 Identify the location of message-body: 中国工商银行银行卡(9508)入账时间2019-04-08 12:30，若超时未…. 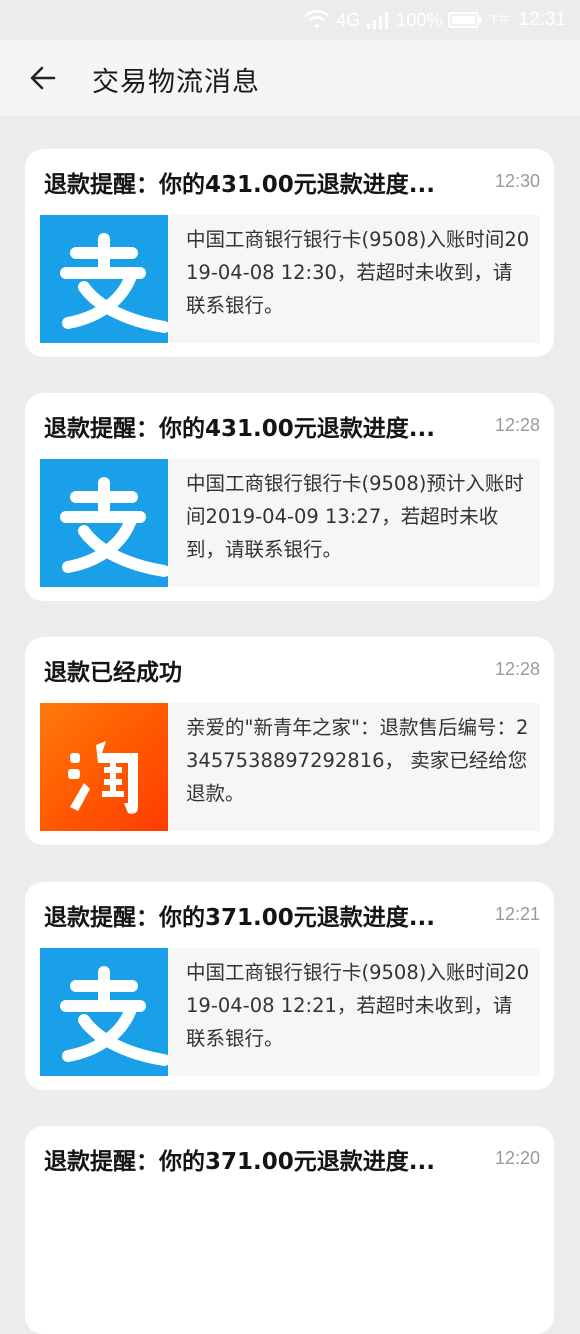
(290, 279).